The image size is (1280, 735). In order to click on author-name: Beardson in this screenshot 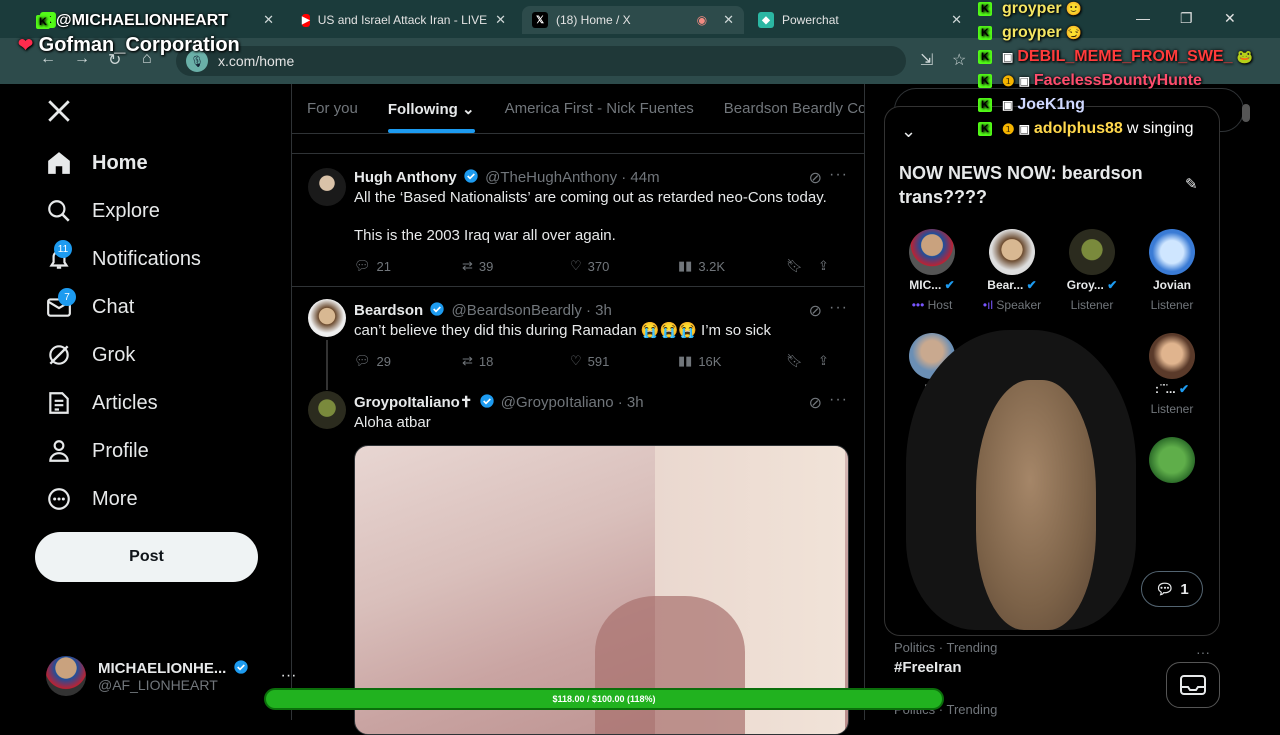, I will do `click(388, 310)`.